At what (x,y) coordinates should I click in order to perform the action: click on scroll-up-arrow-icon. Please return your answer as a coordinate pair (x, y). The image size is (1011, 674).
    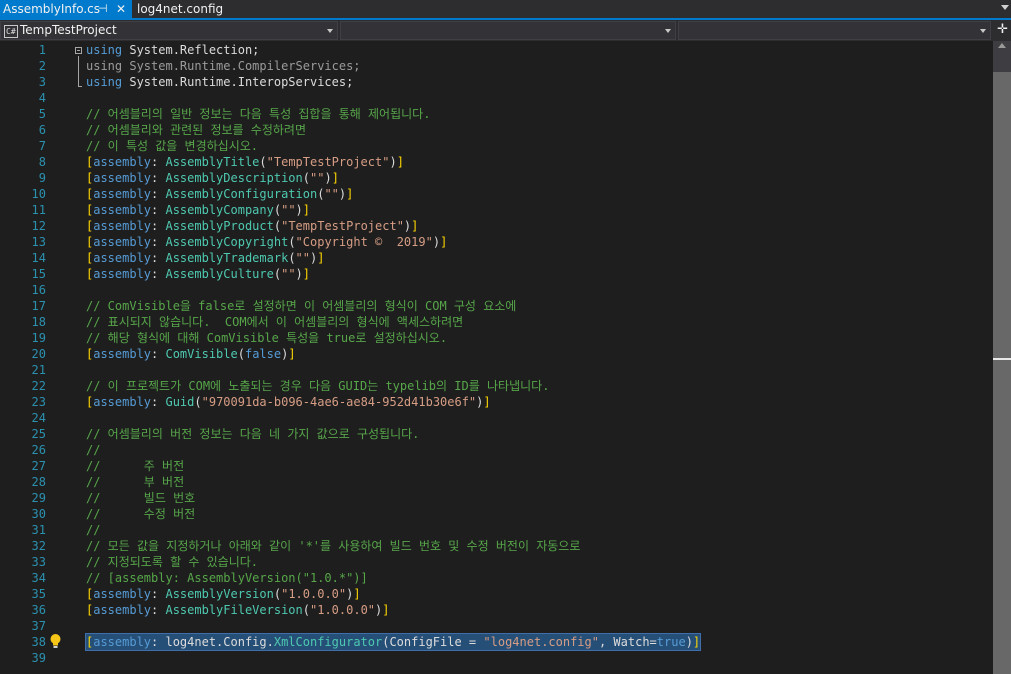
    Looking at the image, I should click on (1002, 45).